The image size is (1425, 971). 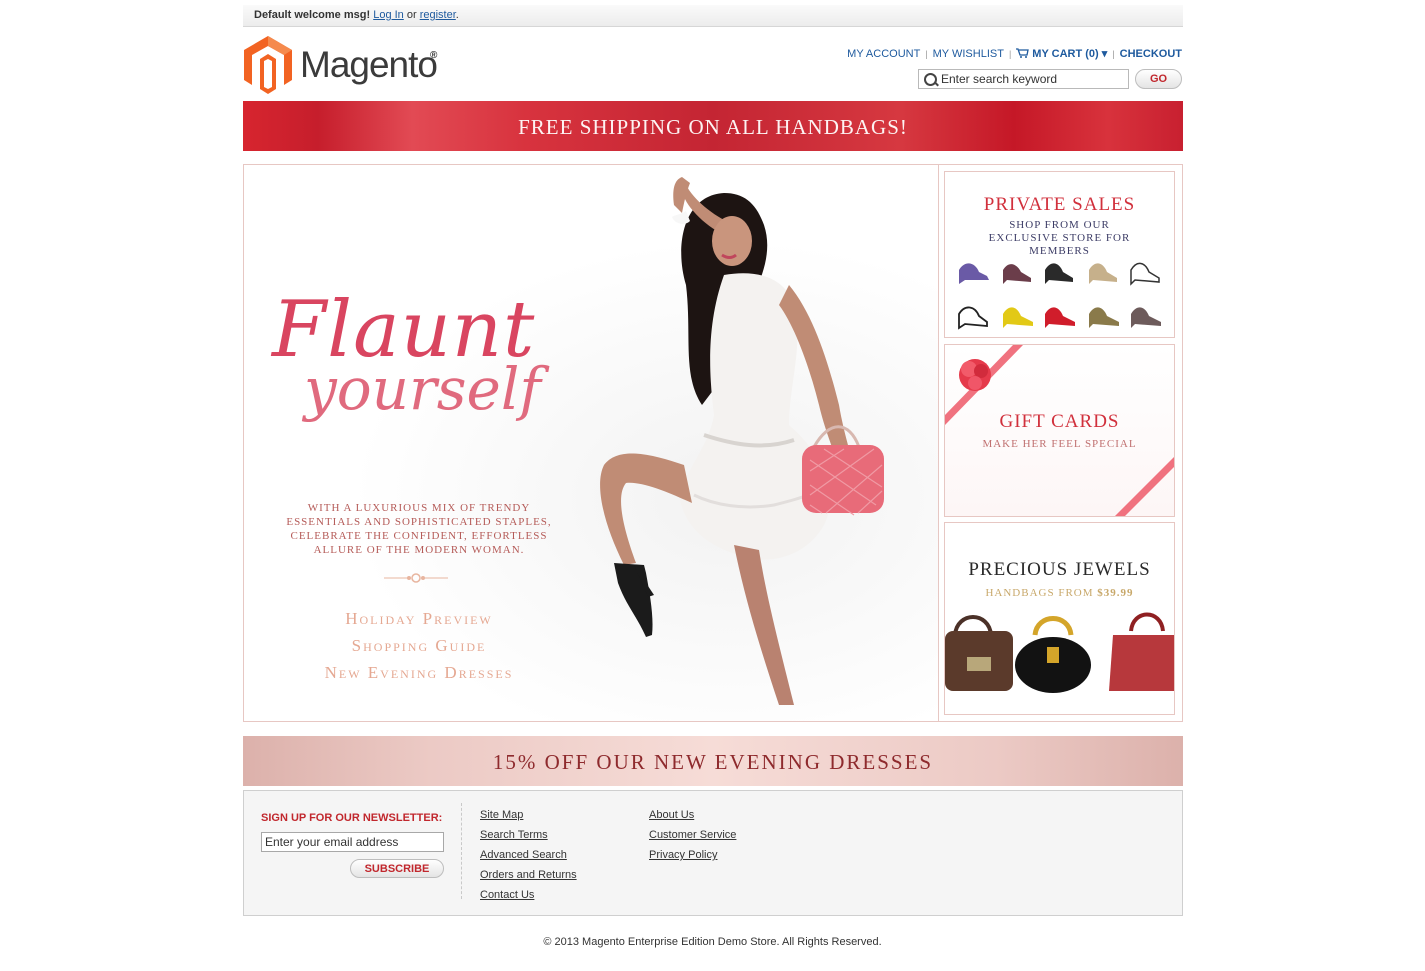 I want to click on register-link: register, so click(x=438, y=15).